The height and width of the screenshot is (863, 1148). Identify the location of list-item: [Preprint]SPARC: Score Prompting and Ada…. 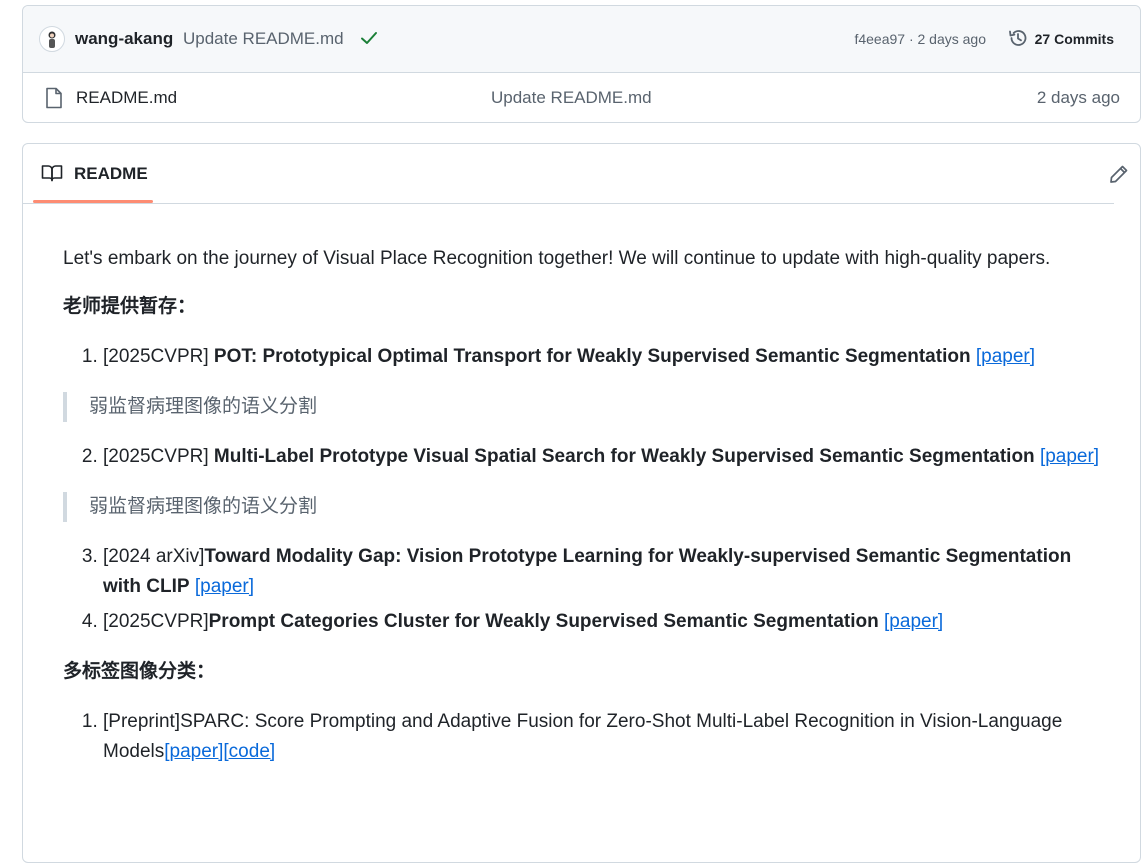
(601, 737).